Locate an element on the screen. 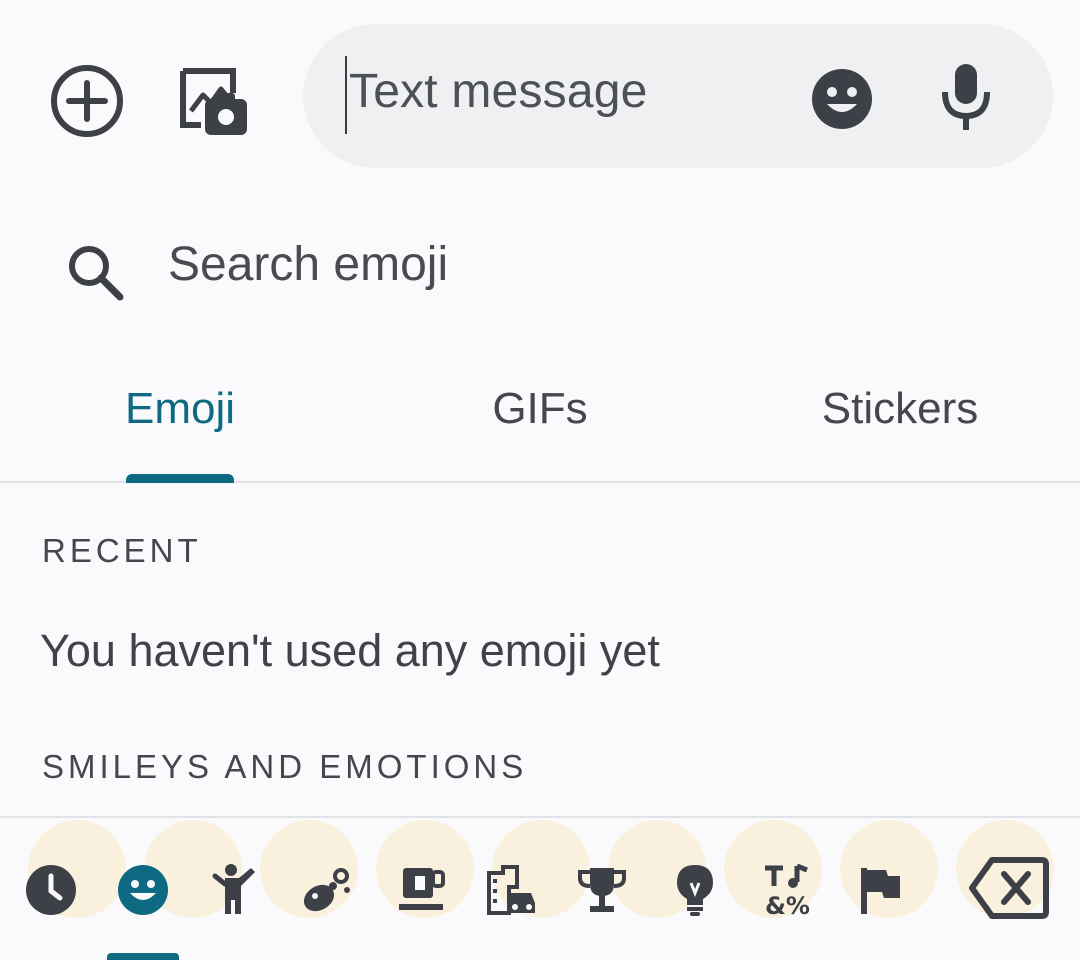  category-objects is located at coordinates (695, 890).